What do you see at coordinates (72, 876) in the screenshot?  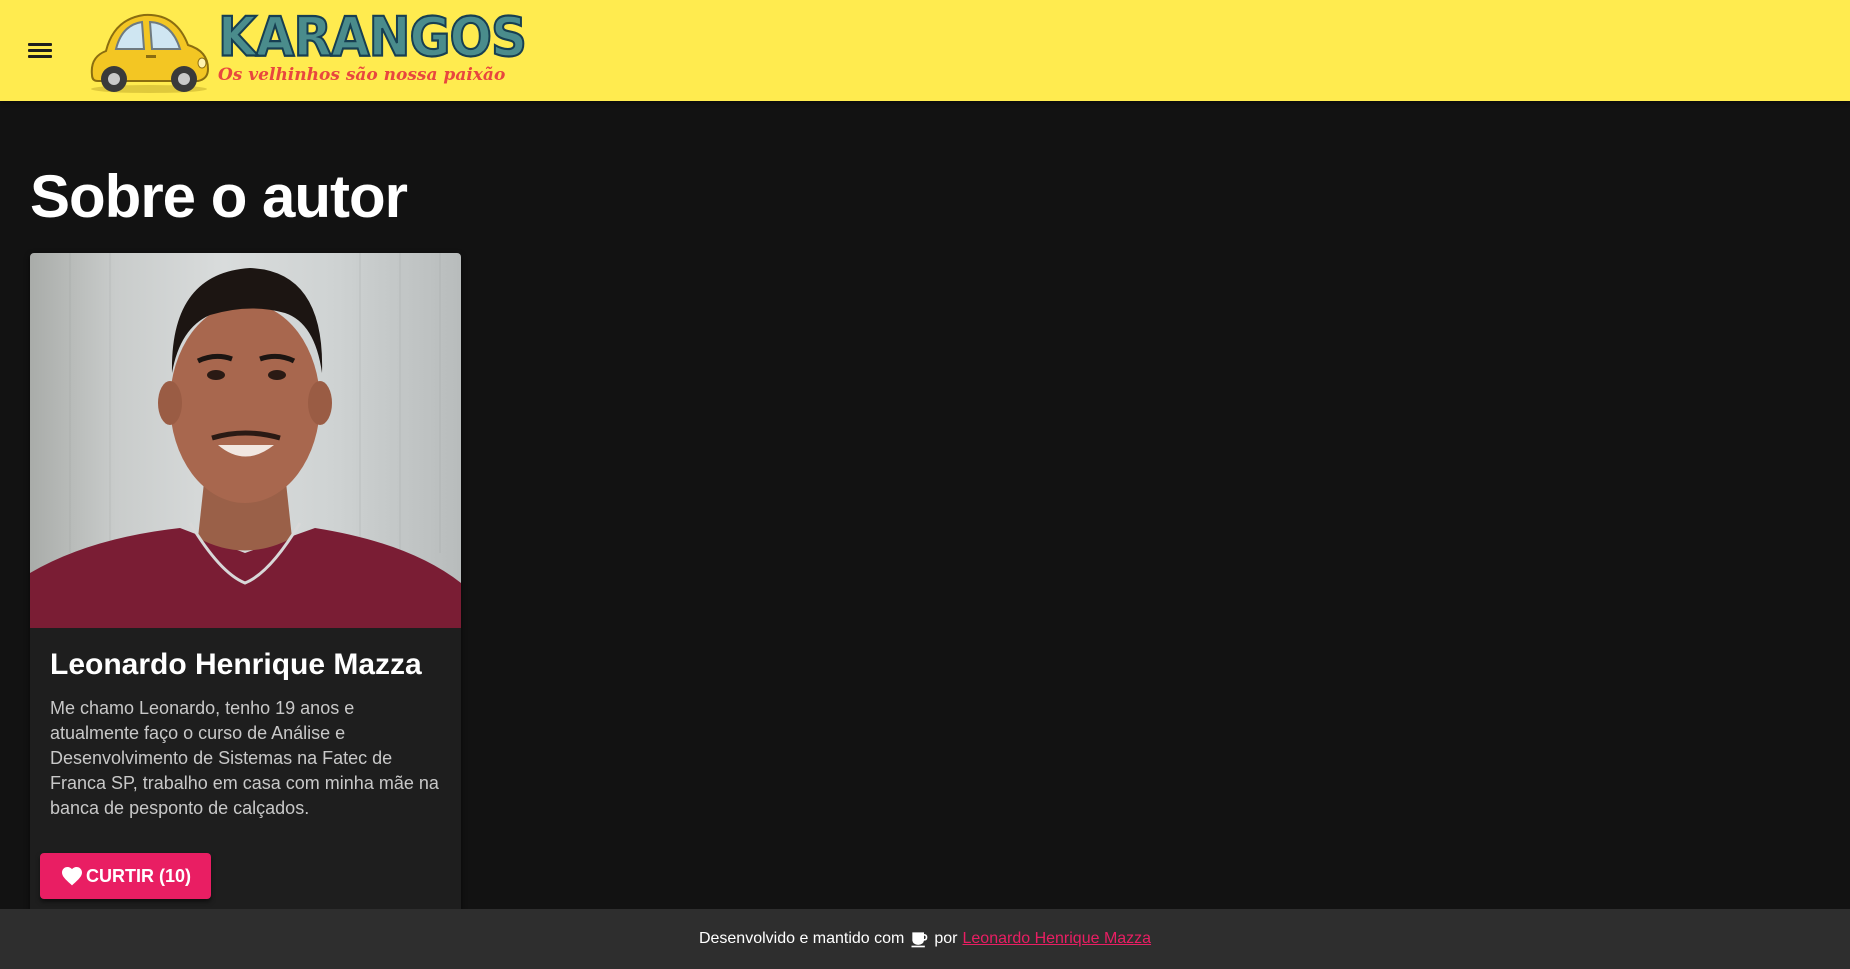 I see `heart-icon` at bounding box center [72, 876].